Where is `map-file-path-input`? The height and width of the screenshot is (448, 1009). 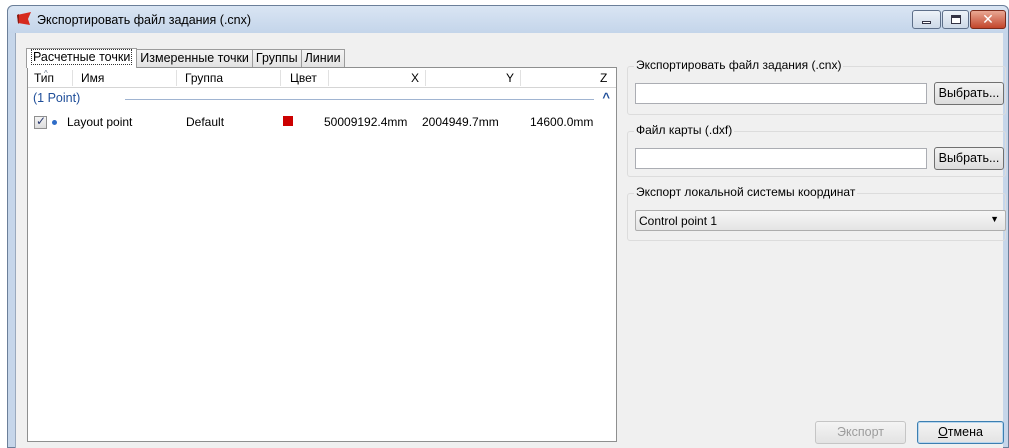
map-file-path-input is located at coordinates (781, 158).